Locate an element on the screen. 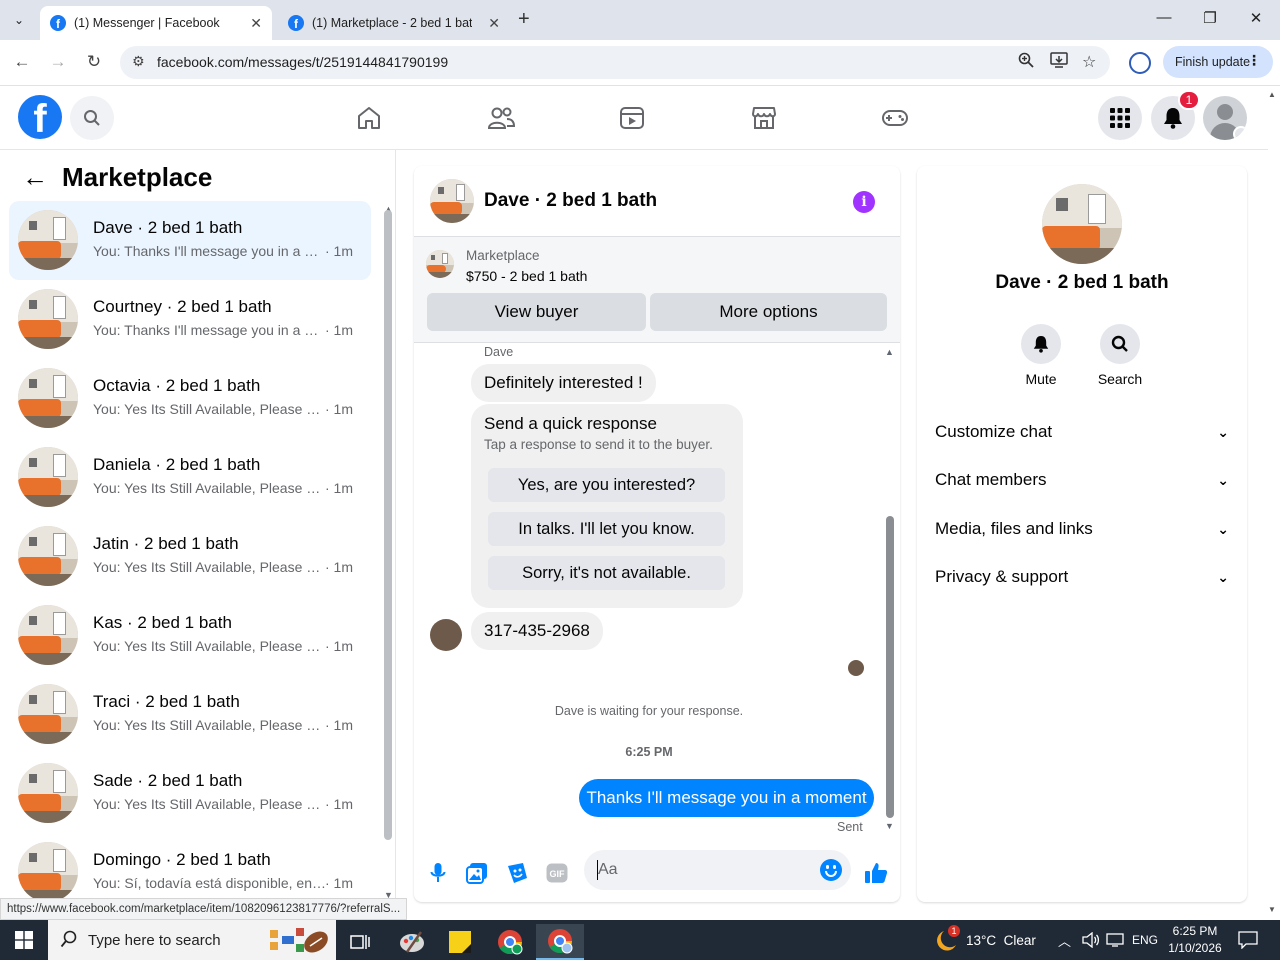  reload-icon: ↻ is located at coordinates (94, 62).